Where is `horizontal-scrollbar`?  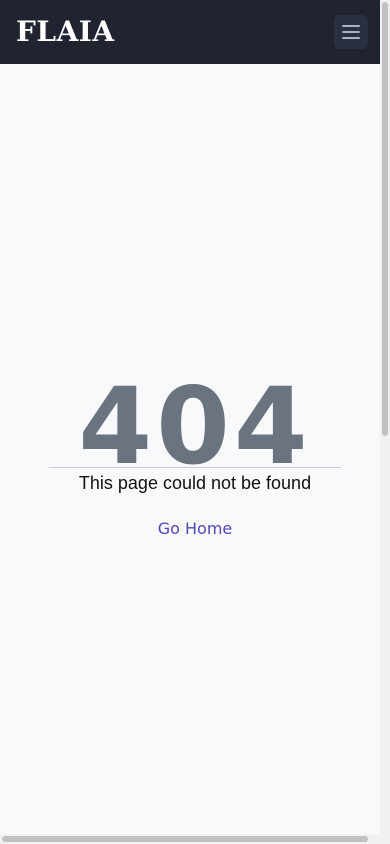
horizontal-scrollbar is located at coordinates (190, 839).